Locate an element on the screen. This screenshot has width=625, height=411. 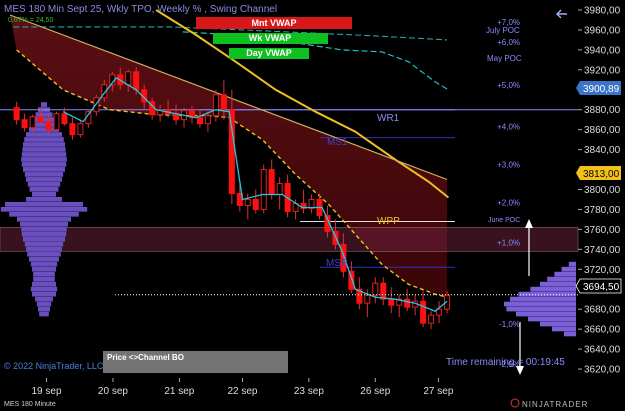
y-tick-label: 3840,00 is located at coordinates (602, 150).